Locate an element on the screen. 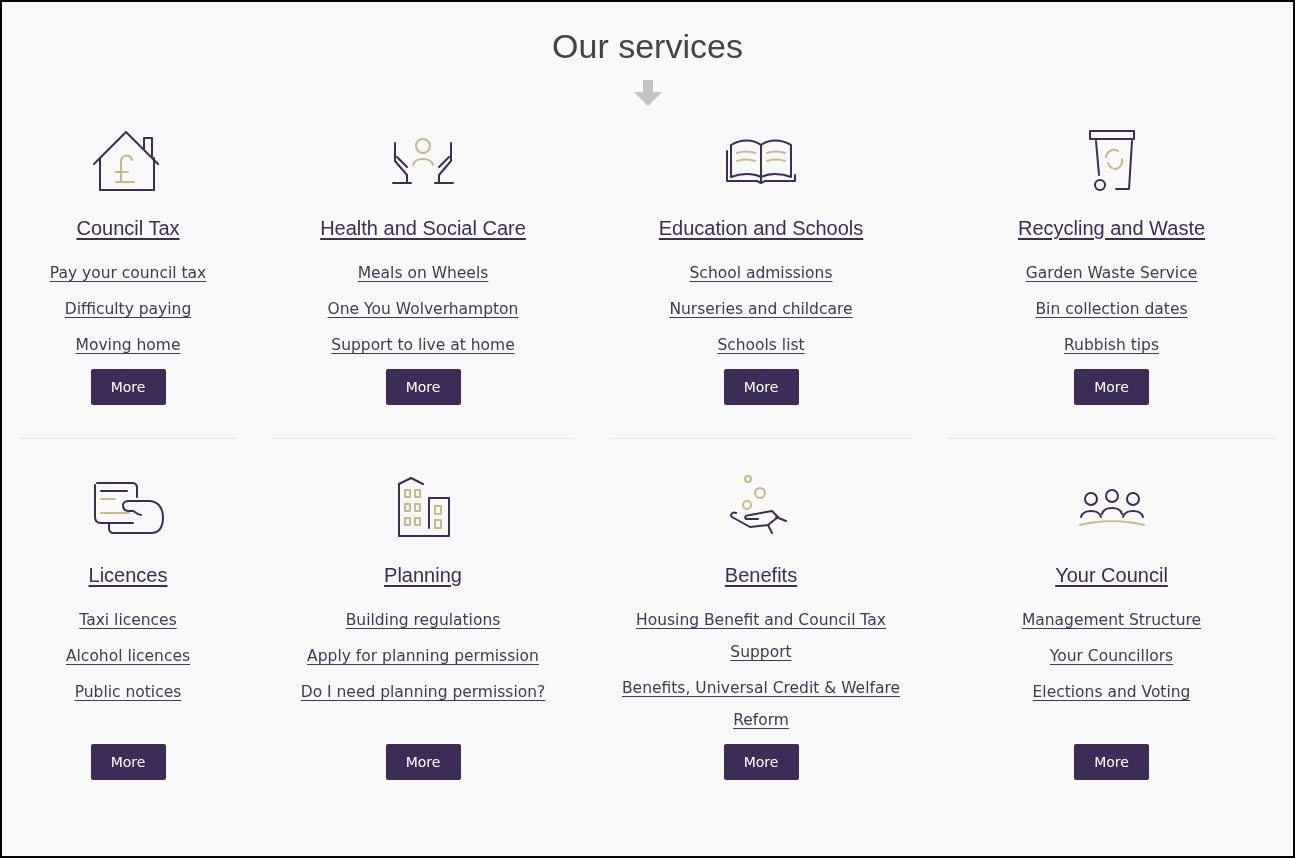 This screenshot has height=858, width=1295. service-heading-link: Licences is located at coordinates (128, 575).